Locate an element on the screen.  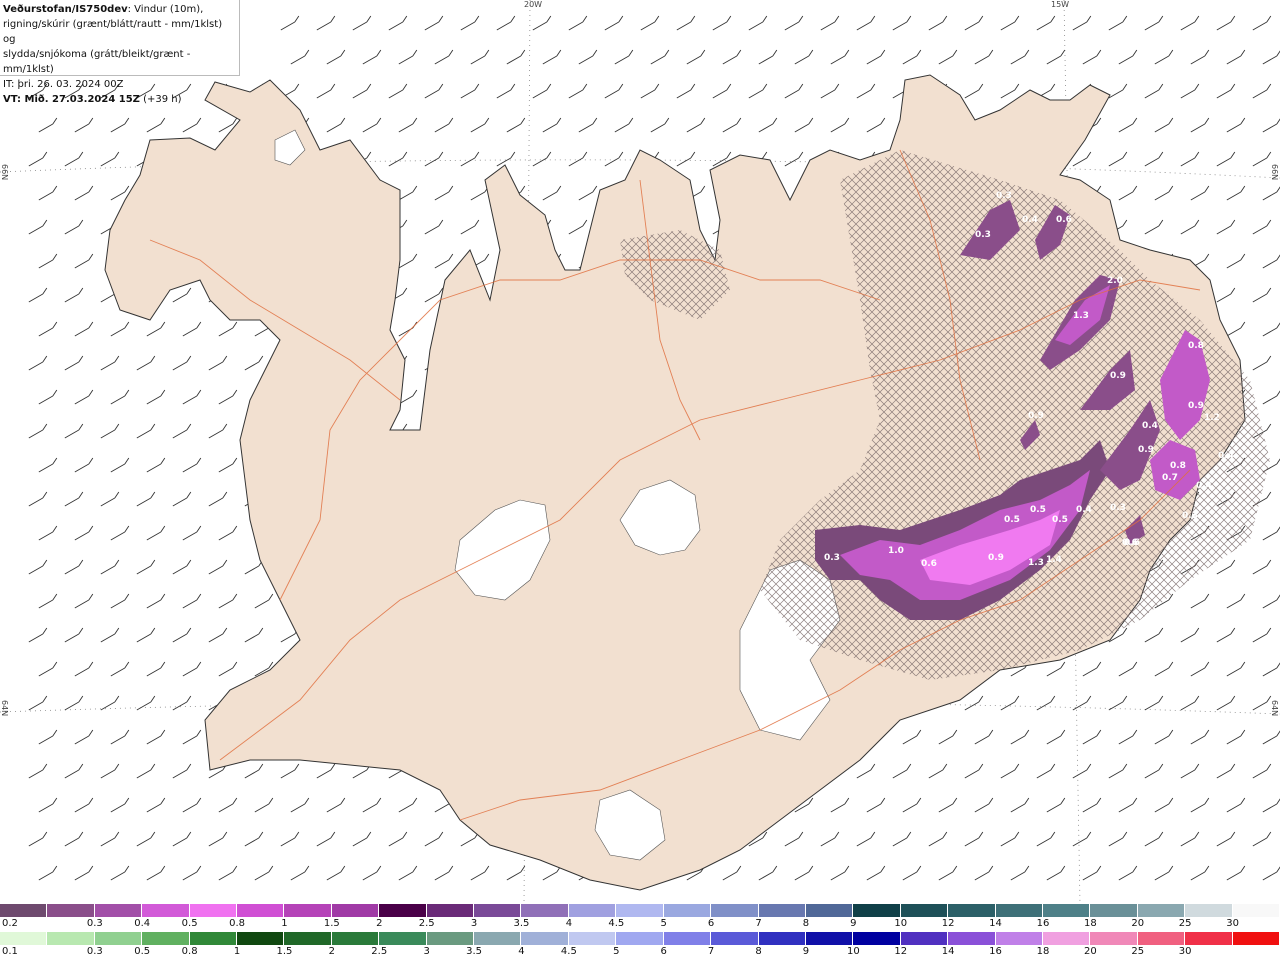
legend-label: 6 is located at coordinates (663, 951).